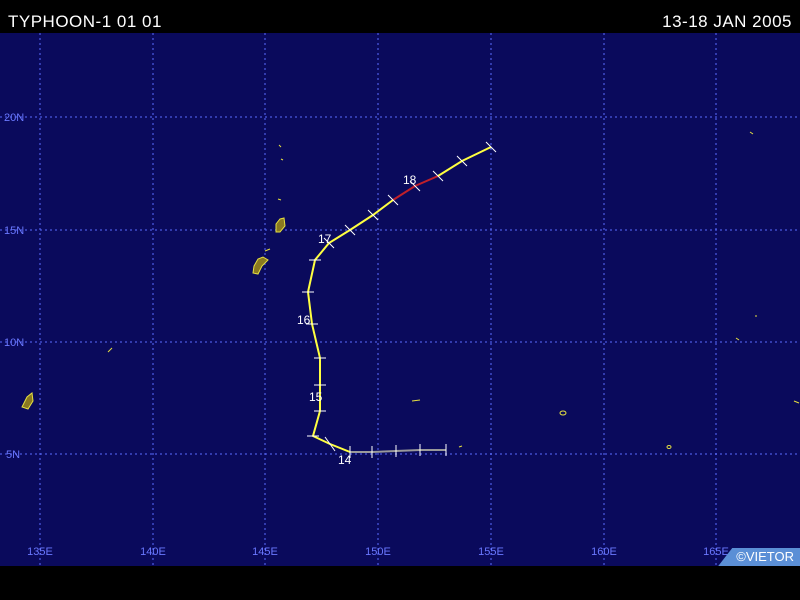  I want to click on track-day-label-16: 16, so click(304, 320).